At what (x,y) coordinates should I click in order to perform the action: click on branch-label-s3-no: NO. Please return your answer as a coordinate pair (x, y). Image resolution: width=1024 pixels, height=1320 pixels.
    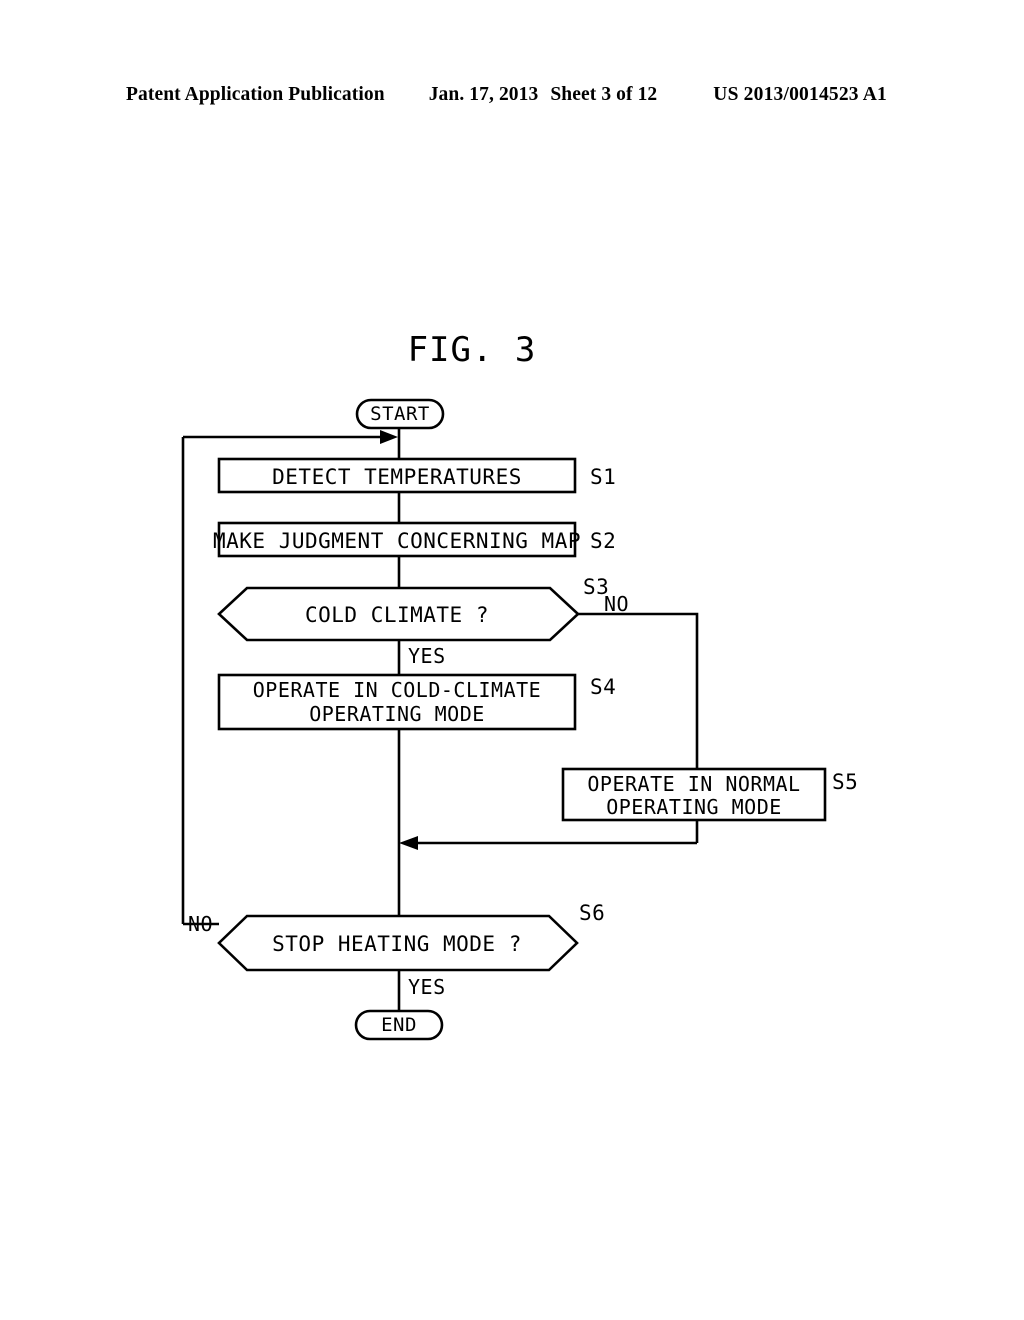
    Looking at the image, I should click on (616, 604).